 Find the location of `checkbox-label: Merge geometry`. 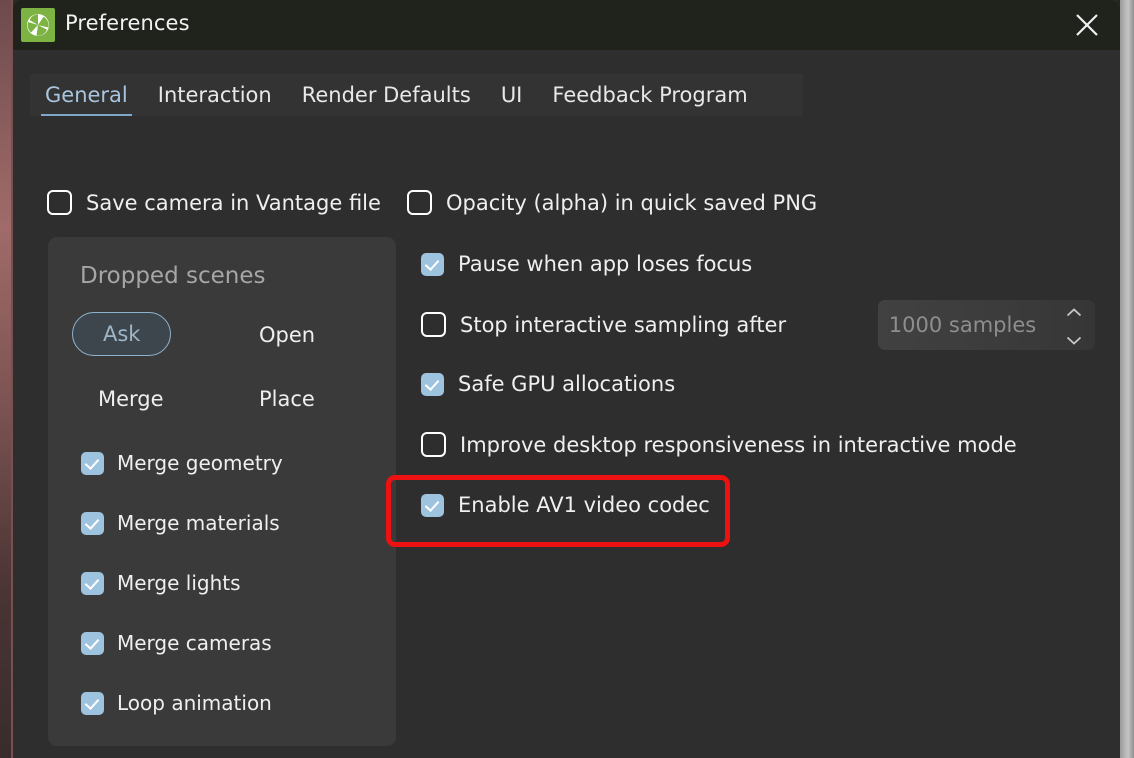

checkbox-label: Merge geometry is located at coordinates (200, 463).